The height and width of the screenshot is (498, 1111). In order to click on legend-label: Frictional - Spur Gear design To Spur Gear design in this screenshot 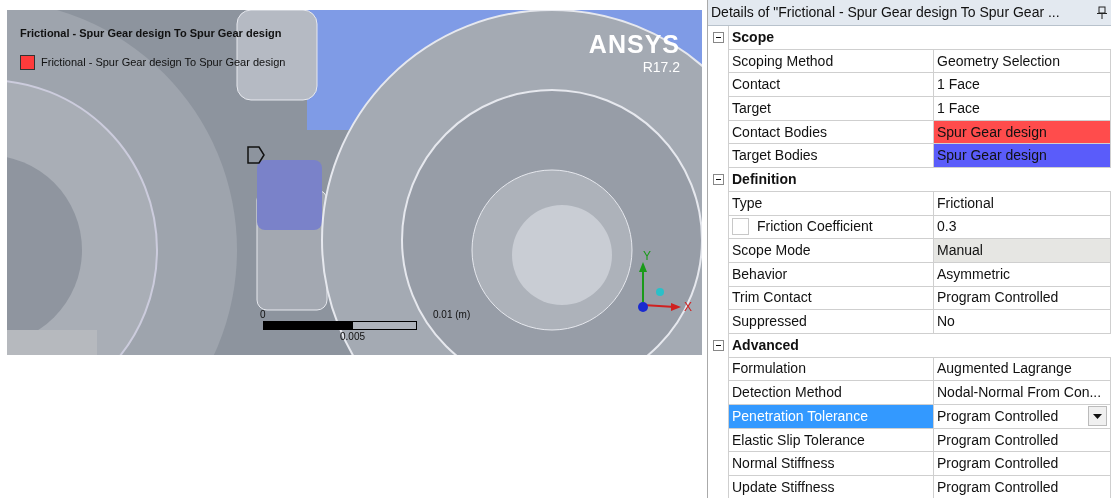, I will do `click(163, 62)`.